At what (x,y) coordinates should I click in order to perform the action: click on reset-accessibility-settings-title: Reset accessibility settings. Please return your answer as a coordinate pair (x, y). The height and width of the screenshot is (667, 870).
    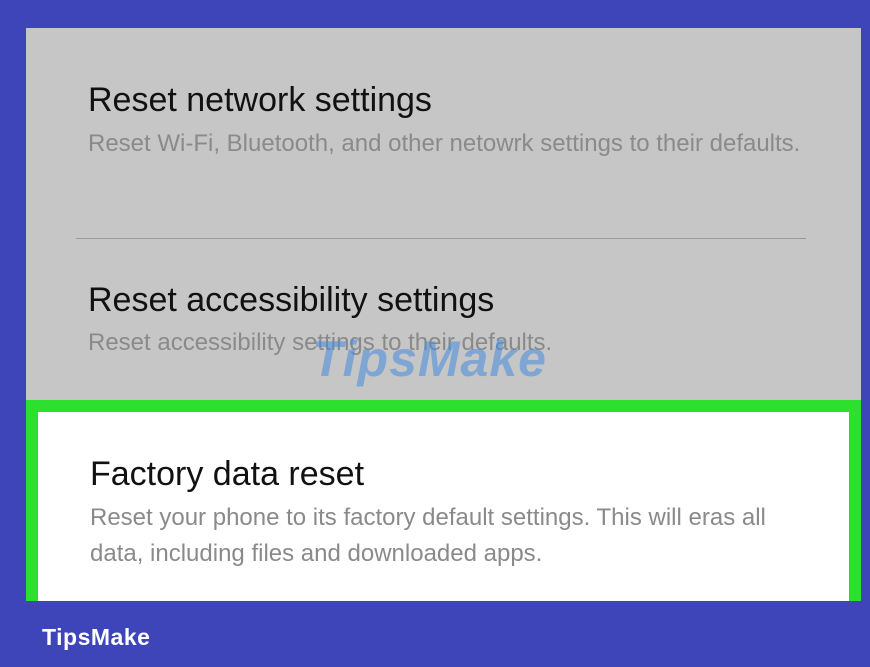
    Looking at the image, I should click on (291, 300).